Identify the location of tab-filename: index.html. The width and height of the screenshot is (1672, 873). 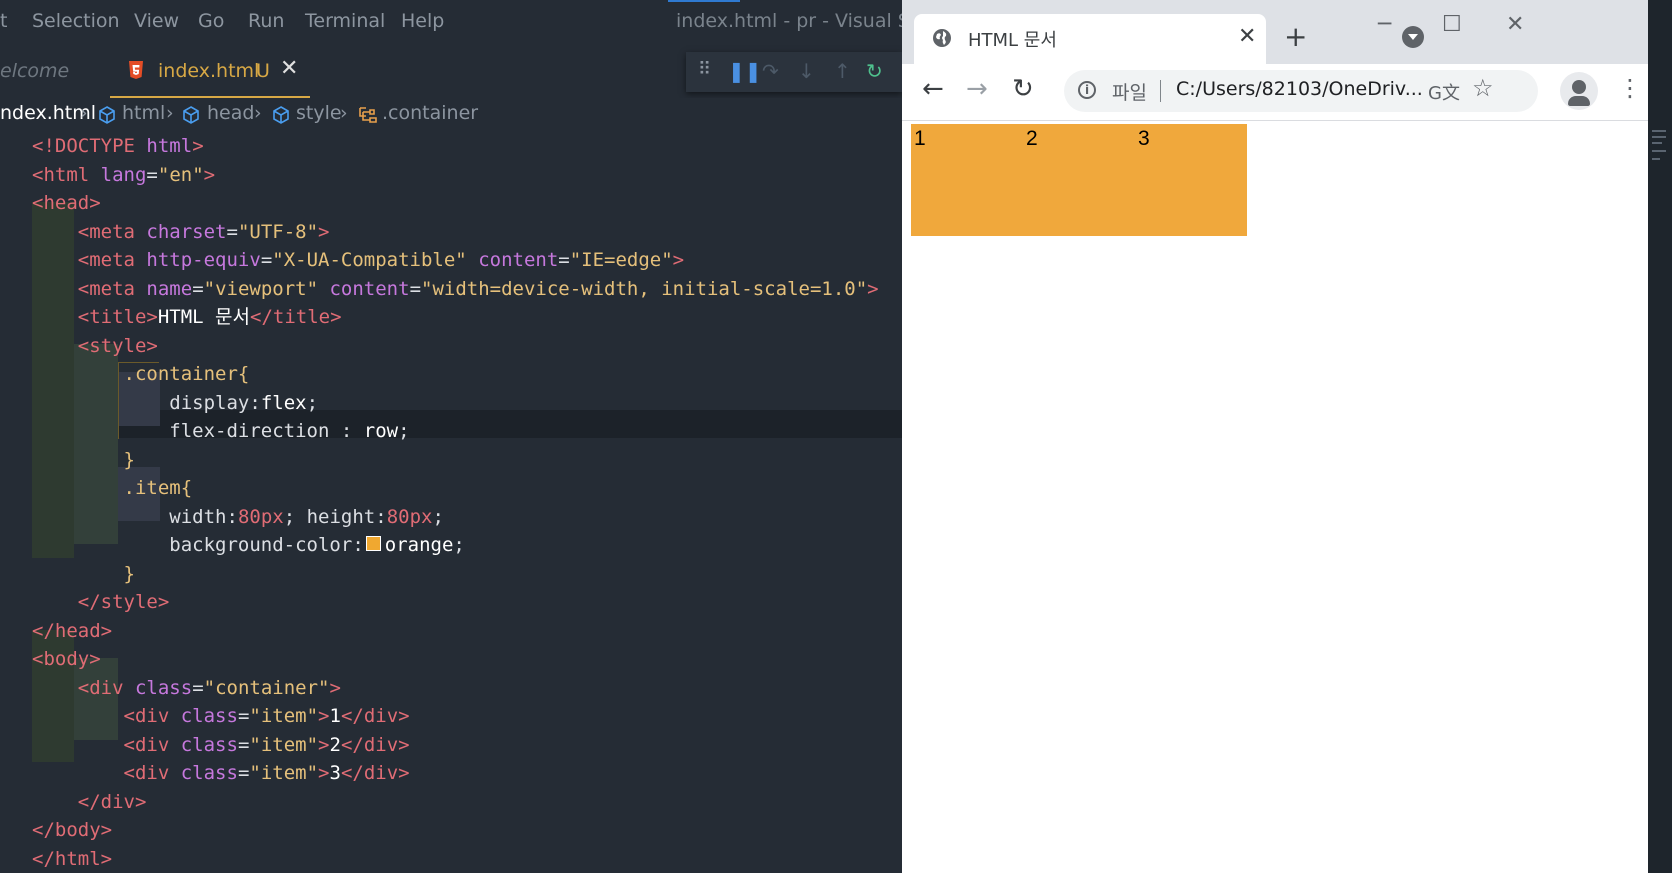
(209, 71).